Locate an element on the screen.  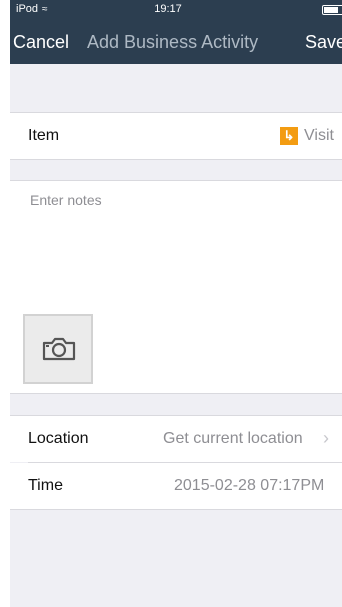
camera-icon is located at coordinates (59, 349).